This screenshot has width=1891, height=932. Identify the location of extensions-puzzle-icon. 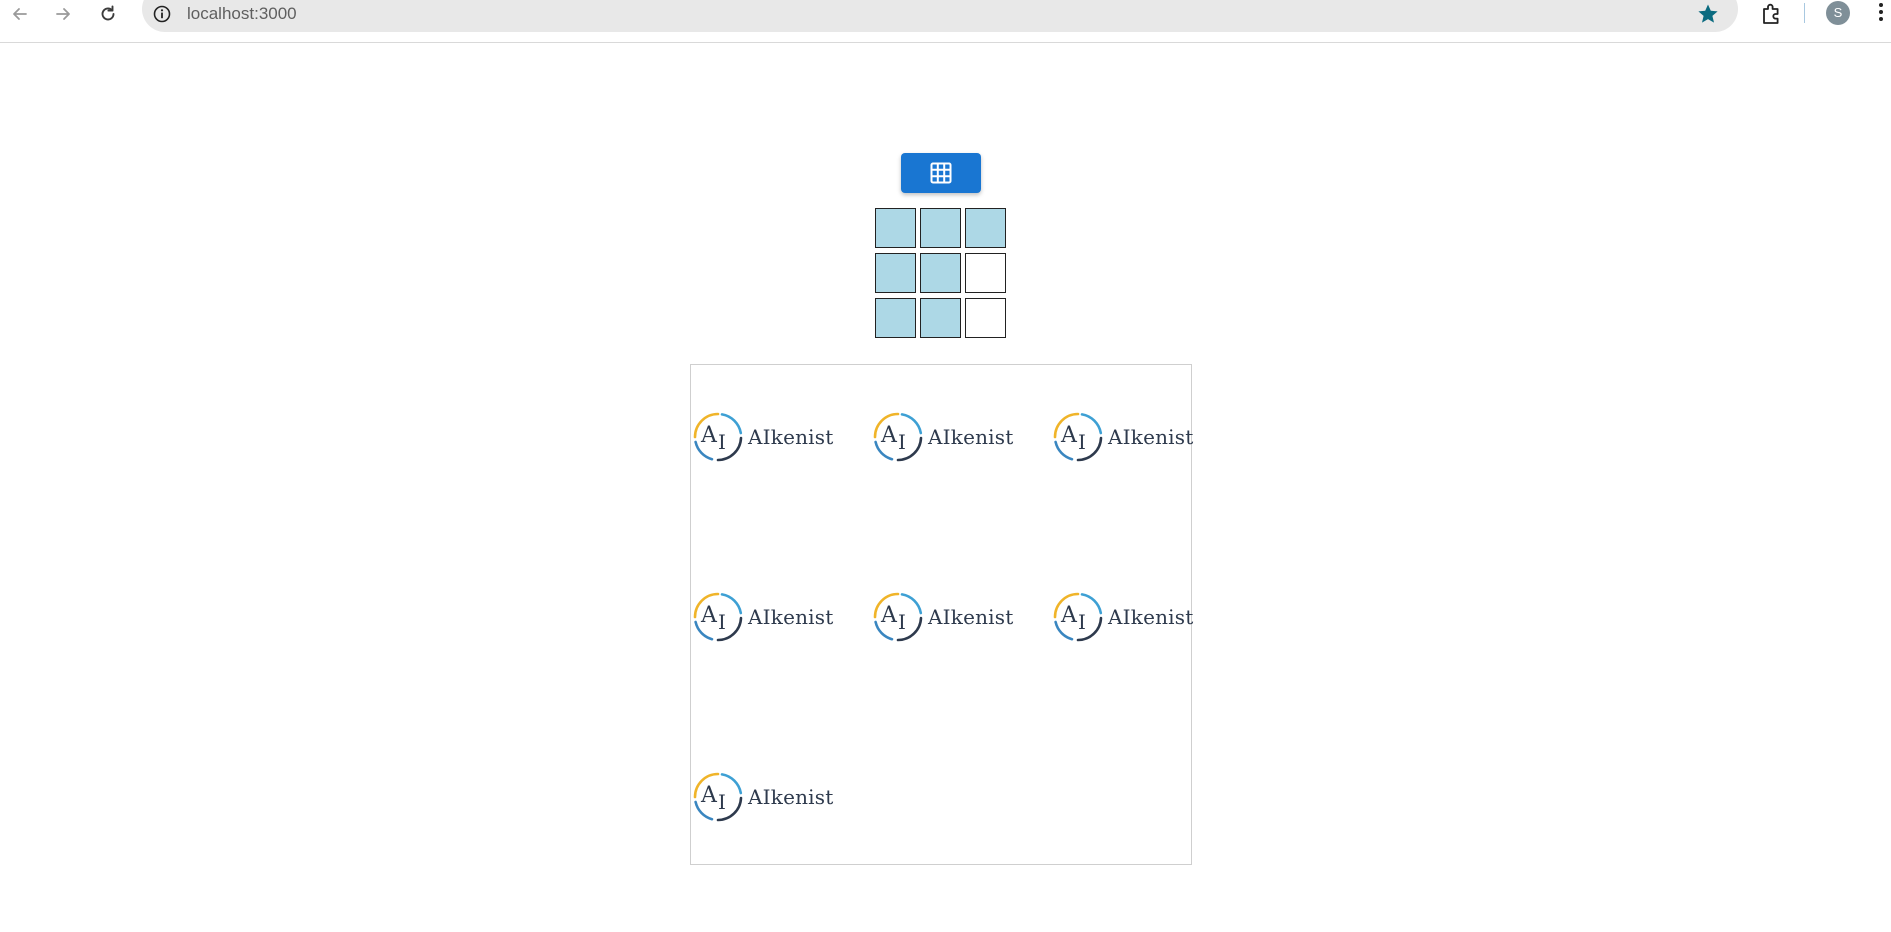
(1772, 14).